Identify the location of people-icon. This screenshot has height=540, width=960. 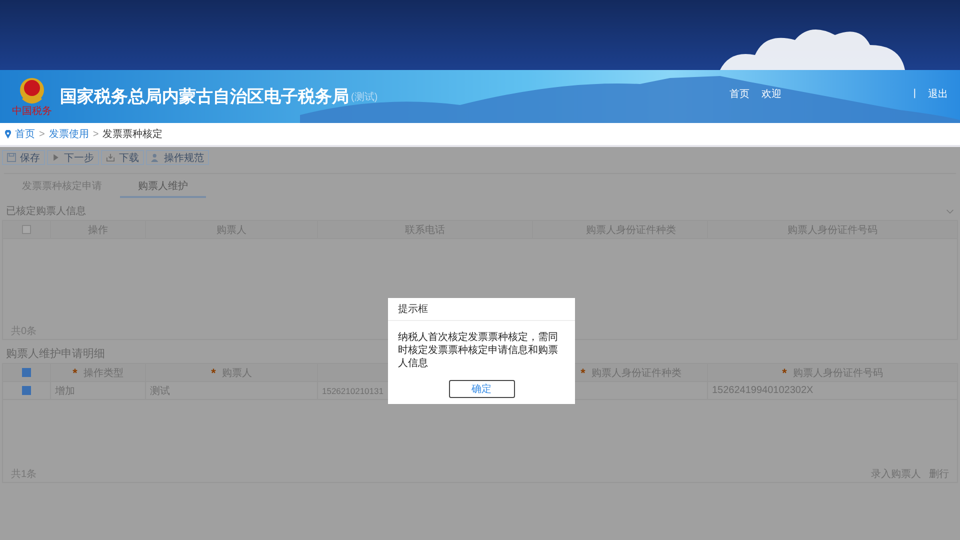
(155, 157).